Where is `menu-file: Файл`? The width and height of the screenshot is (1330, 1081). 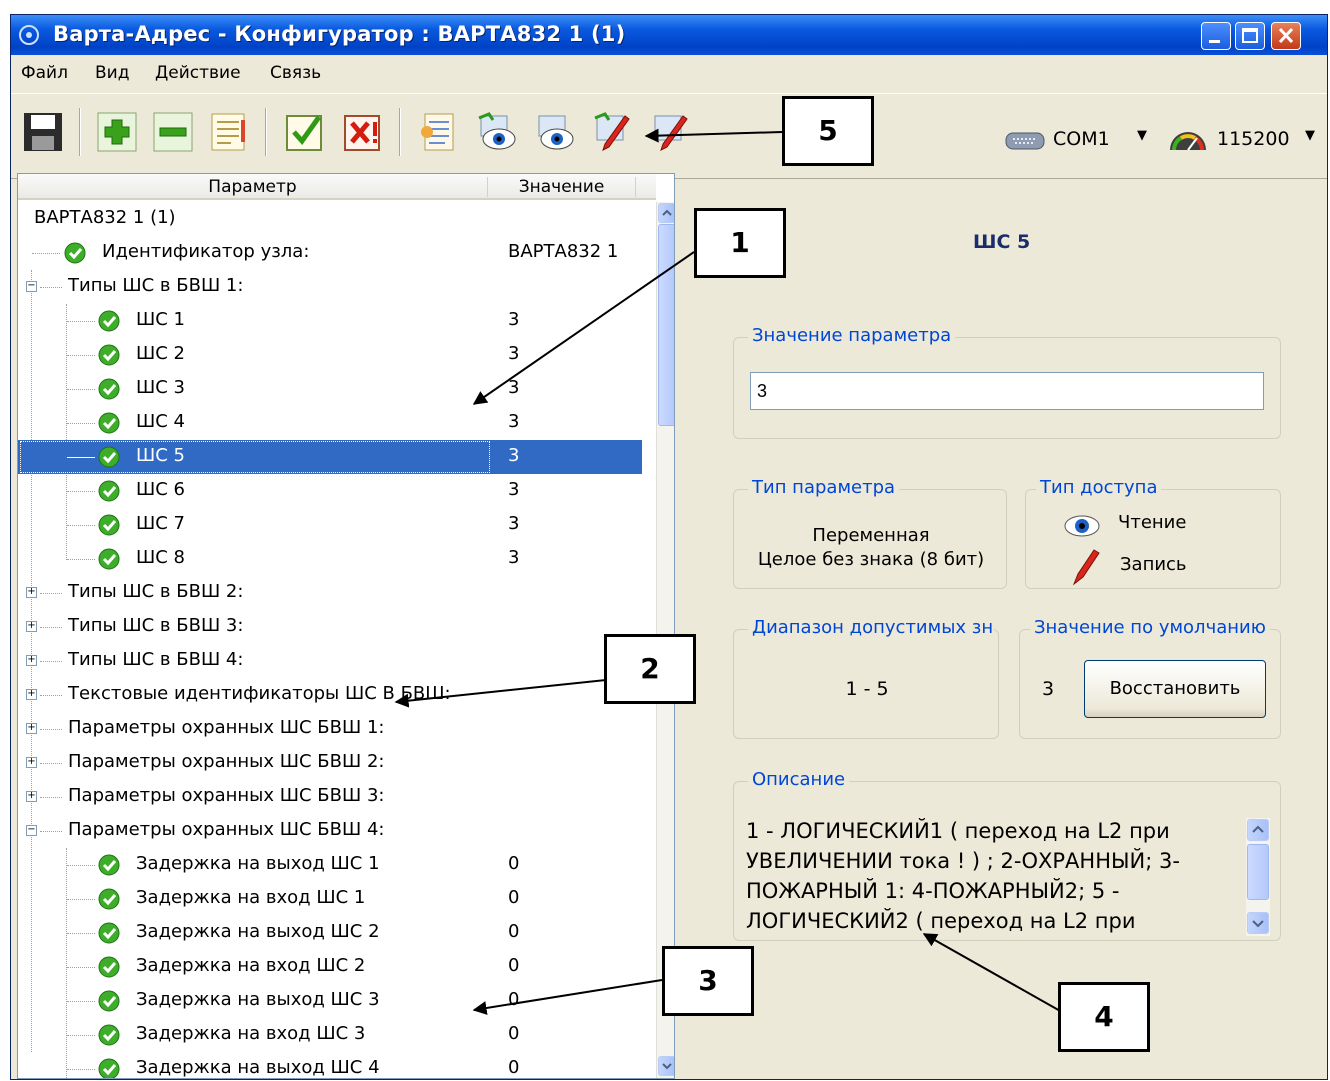
menu-file: Файл is located at coordinates (44, 73).